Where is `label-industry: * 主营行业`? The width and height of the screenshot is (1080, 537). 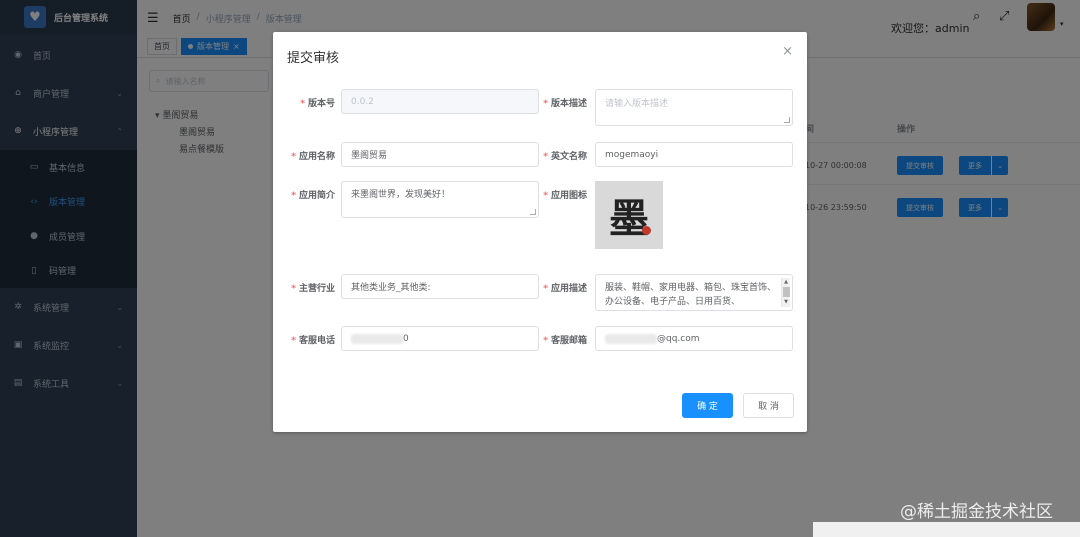 label-industry: * 主营行业 is located at coordinates (313, 289).